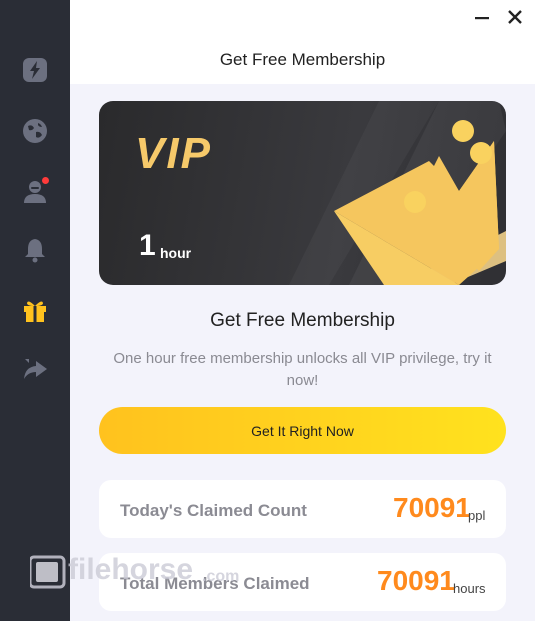  What do you see at coordinates (213, 510) in the screenshot?
I see `stat-label: Today's Claimed Count` at bounding box center [213, 510].